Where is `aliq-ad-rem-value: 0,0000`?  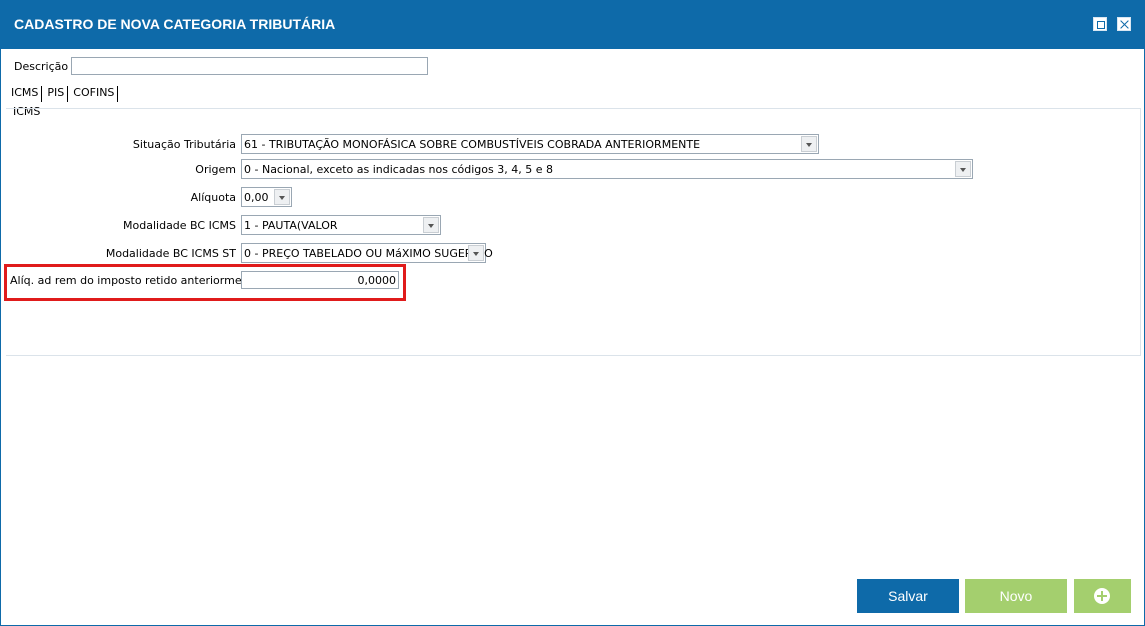 aliq-ad-rem-value: 0,0000 is located at coordinates (377, 280).